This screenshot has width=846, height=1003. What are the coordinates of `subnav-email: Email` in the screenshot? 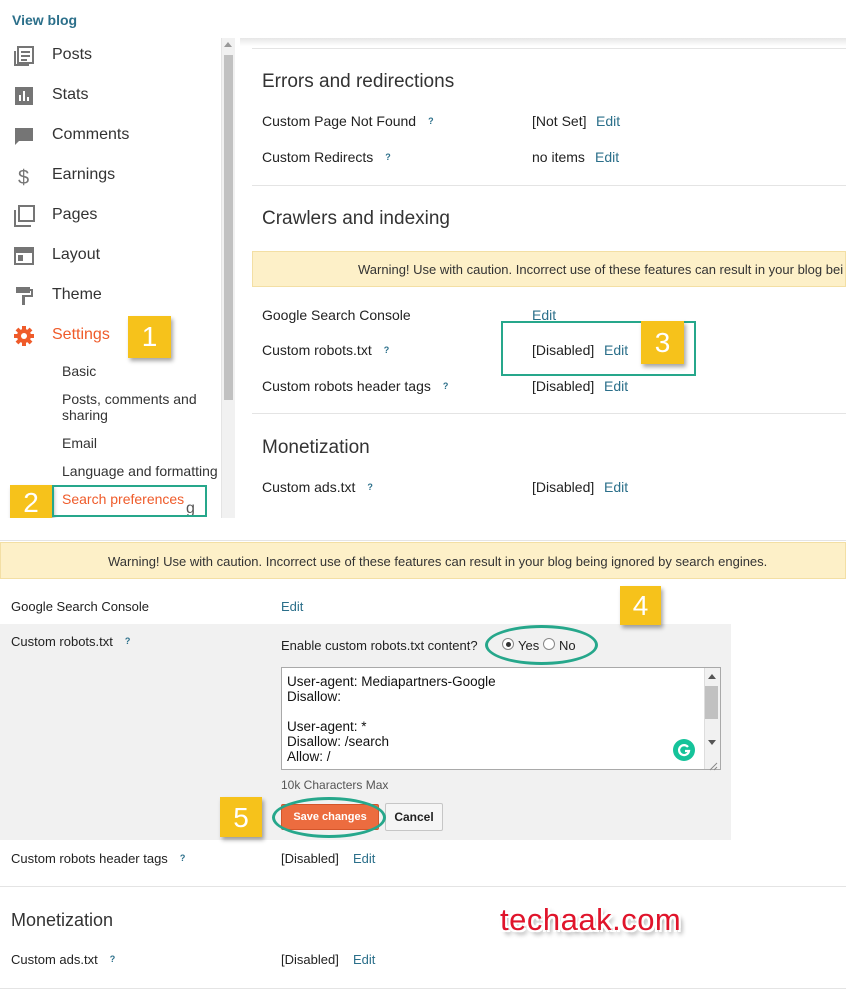 It's located at (142, 443).